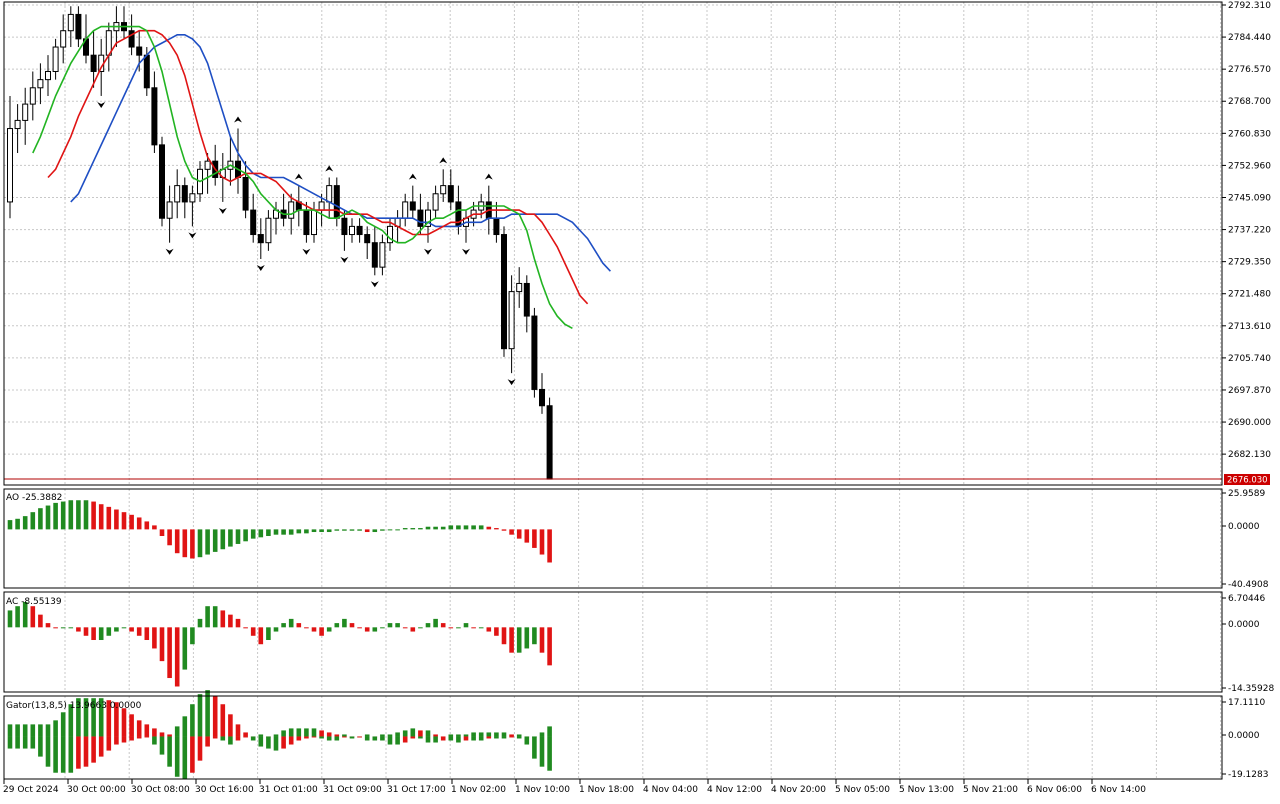 The width and height of the screenshot is (1280, 804). I want to click on price-axis-label: 2768.700, so click(1249, 102).